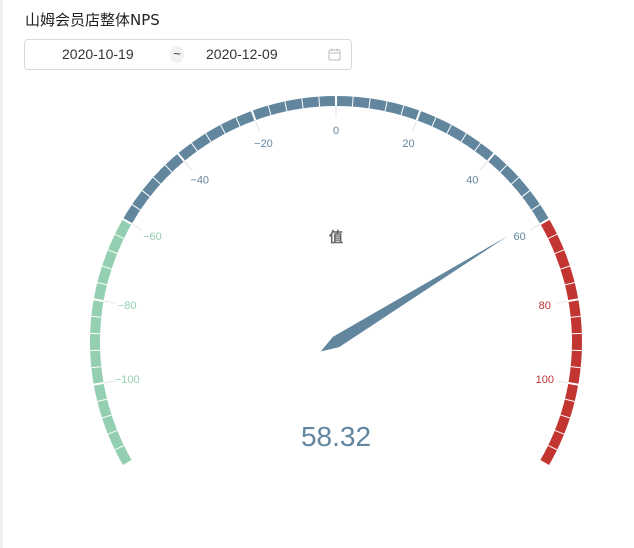  What do you see at coordinates (336, 237) in the screenshot?
I see `gauge-title: 值` at bounding box center [336, 237].